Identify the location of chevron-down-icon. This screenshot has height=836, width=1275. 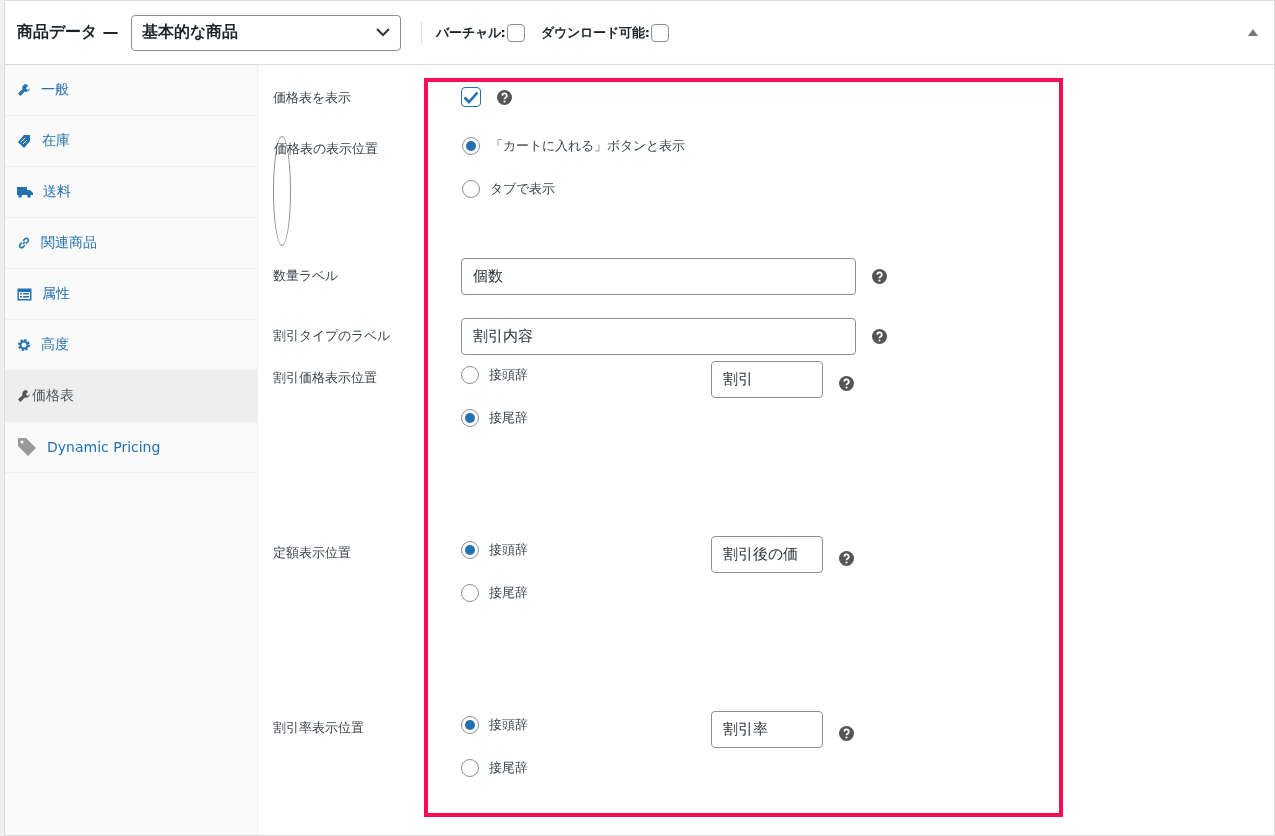
(382, 32).